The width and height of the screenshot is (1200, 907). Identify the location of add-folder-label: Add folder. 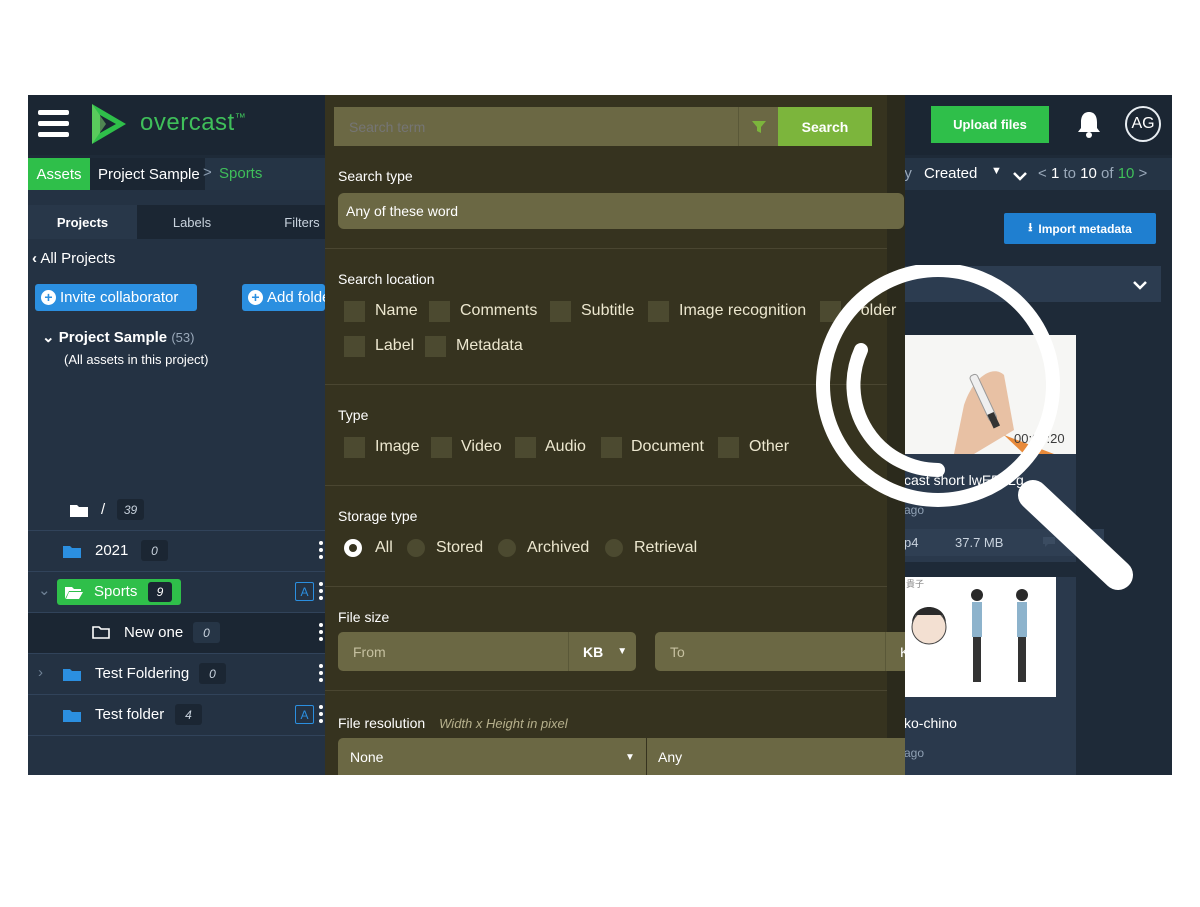
(296, 297).